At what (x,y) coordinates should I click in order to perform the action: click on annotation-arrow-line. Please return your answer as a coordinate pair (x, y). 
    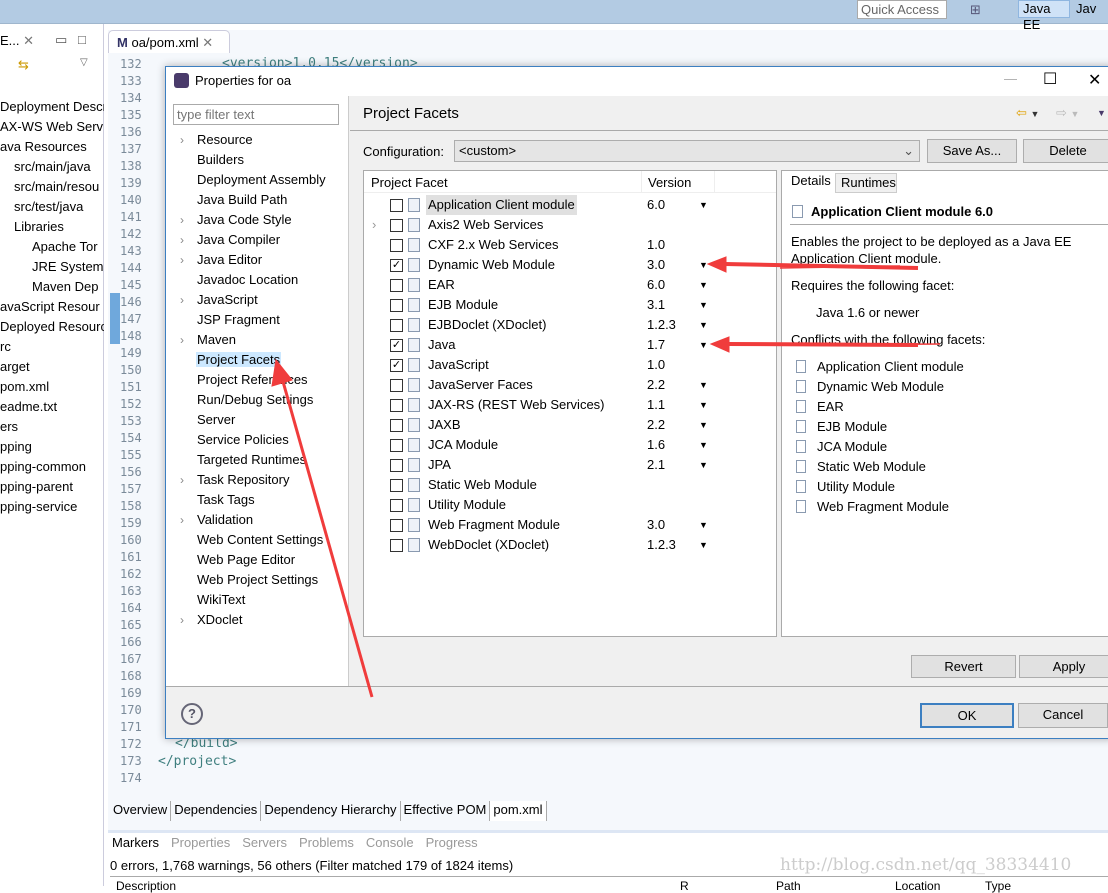
    Looking at the image, I should click on (327, 537).